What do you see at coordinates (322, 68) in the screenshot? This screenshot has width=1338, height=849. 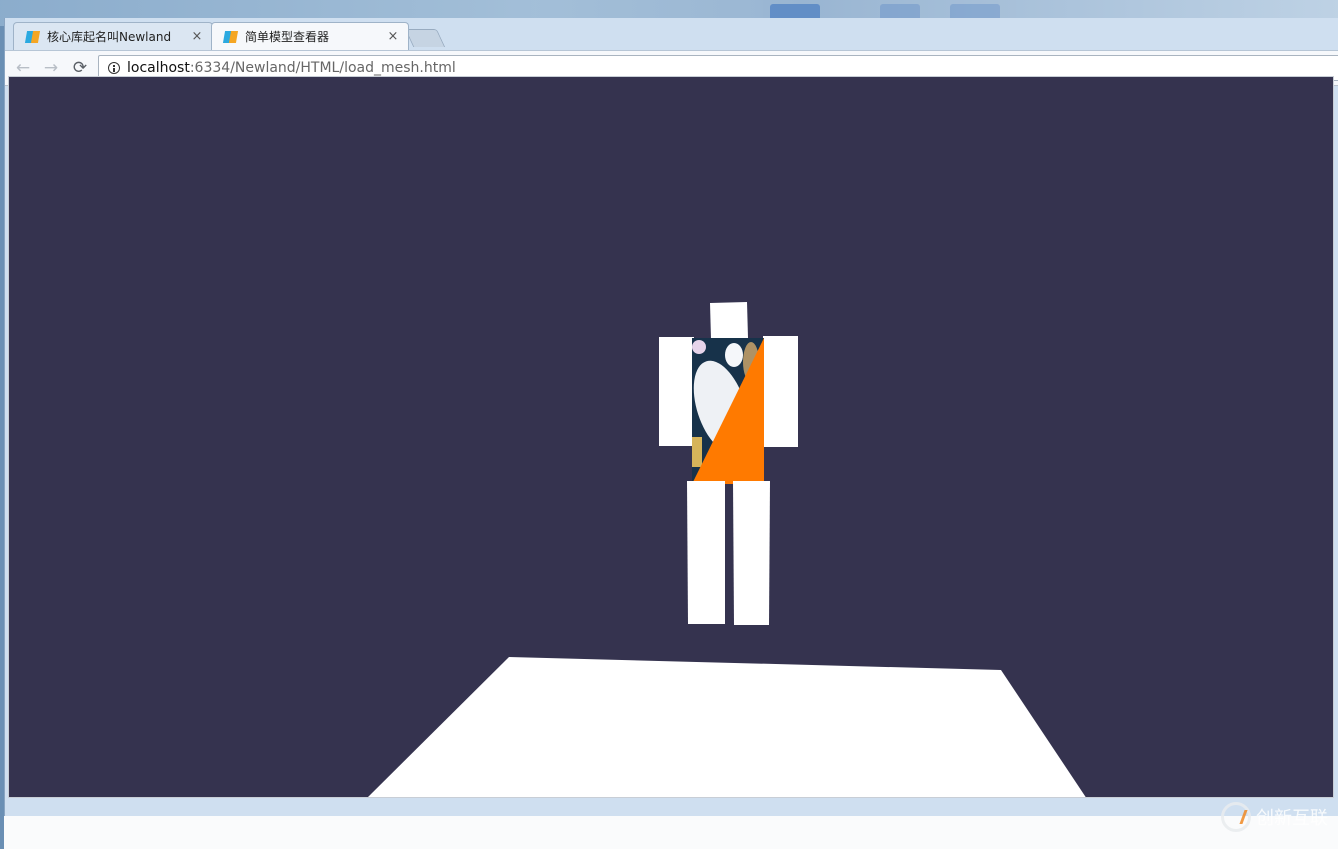 I see `url-path: :6334/Newland/HTML/load_mesh.html` at bounding box center [322, 68].